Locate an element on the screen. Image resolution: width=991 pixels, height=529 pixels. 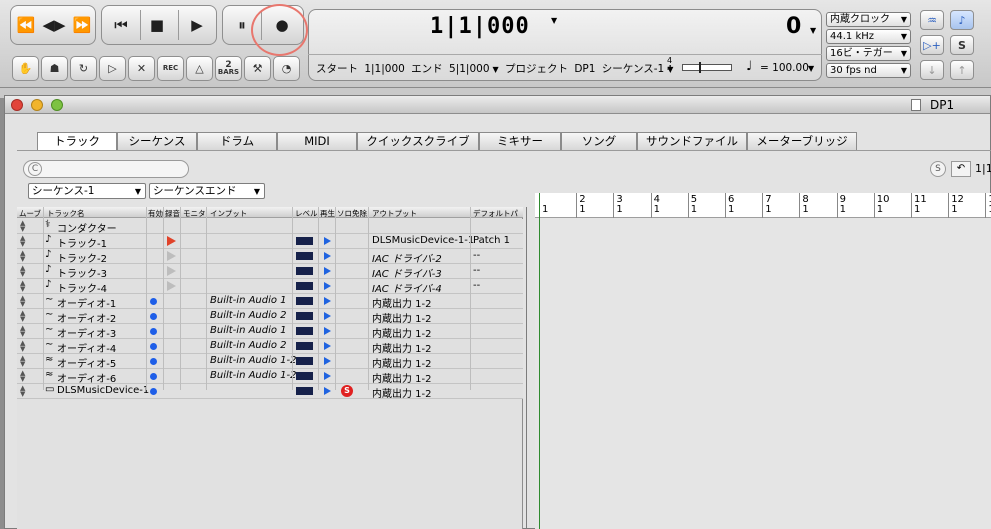
header-solo-safe: ソロ免除 is located at coordinates (352, 213).